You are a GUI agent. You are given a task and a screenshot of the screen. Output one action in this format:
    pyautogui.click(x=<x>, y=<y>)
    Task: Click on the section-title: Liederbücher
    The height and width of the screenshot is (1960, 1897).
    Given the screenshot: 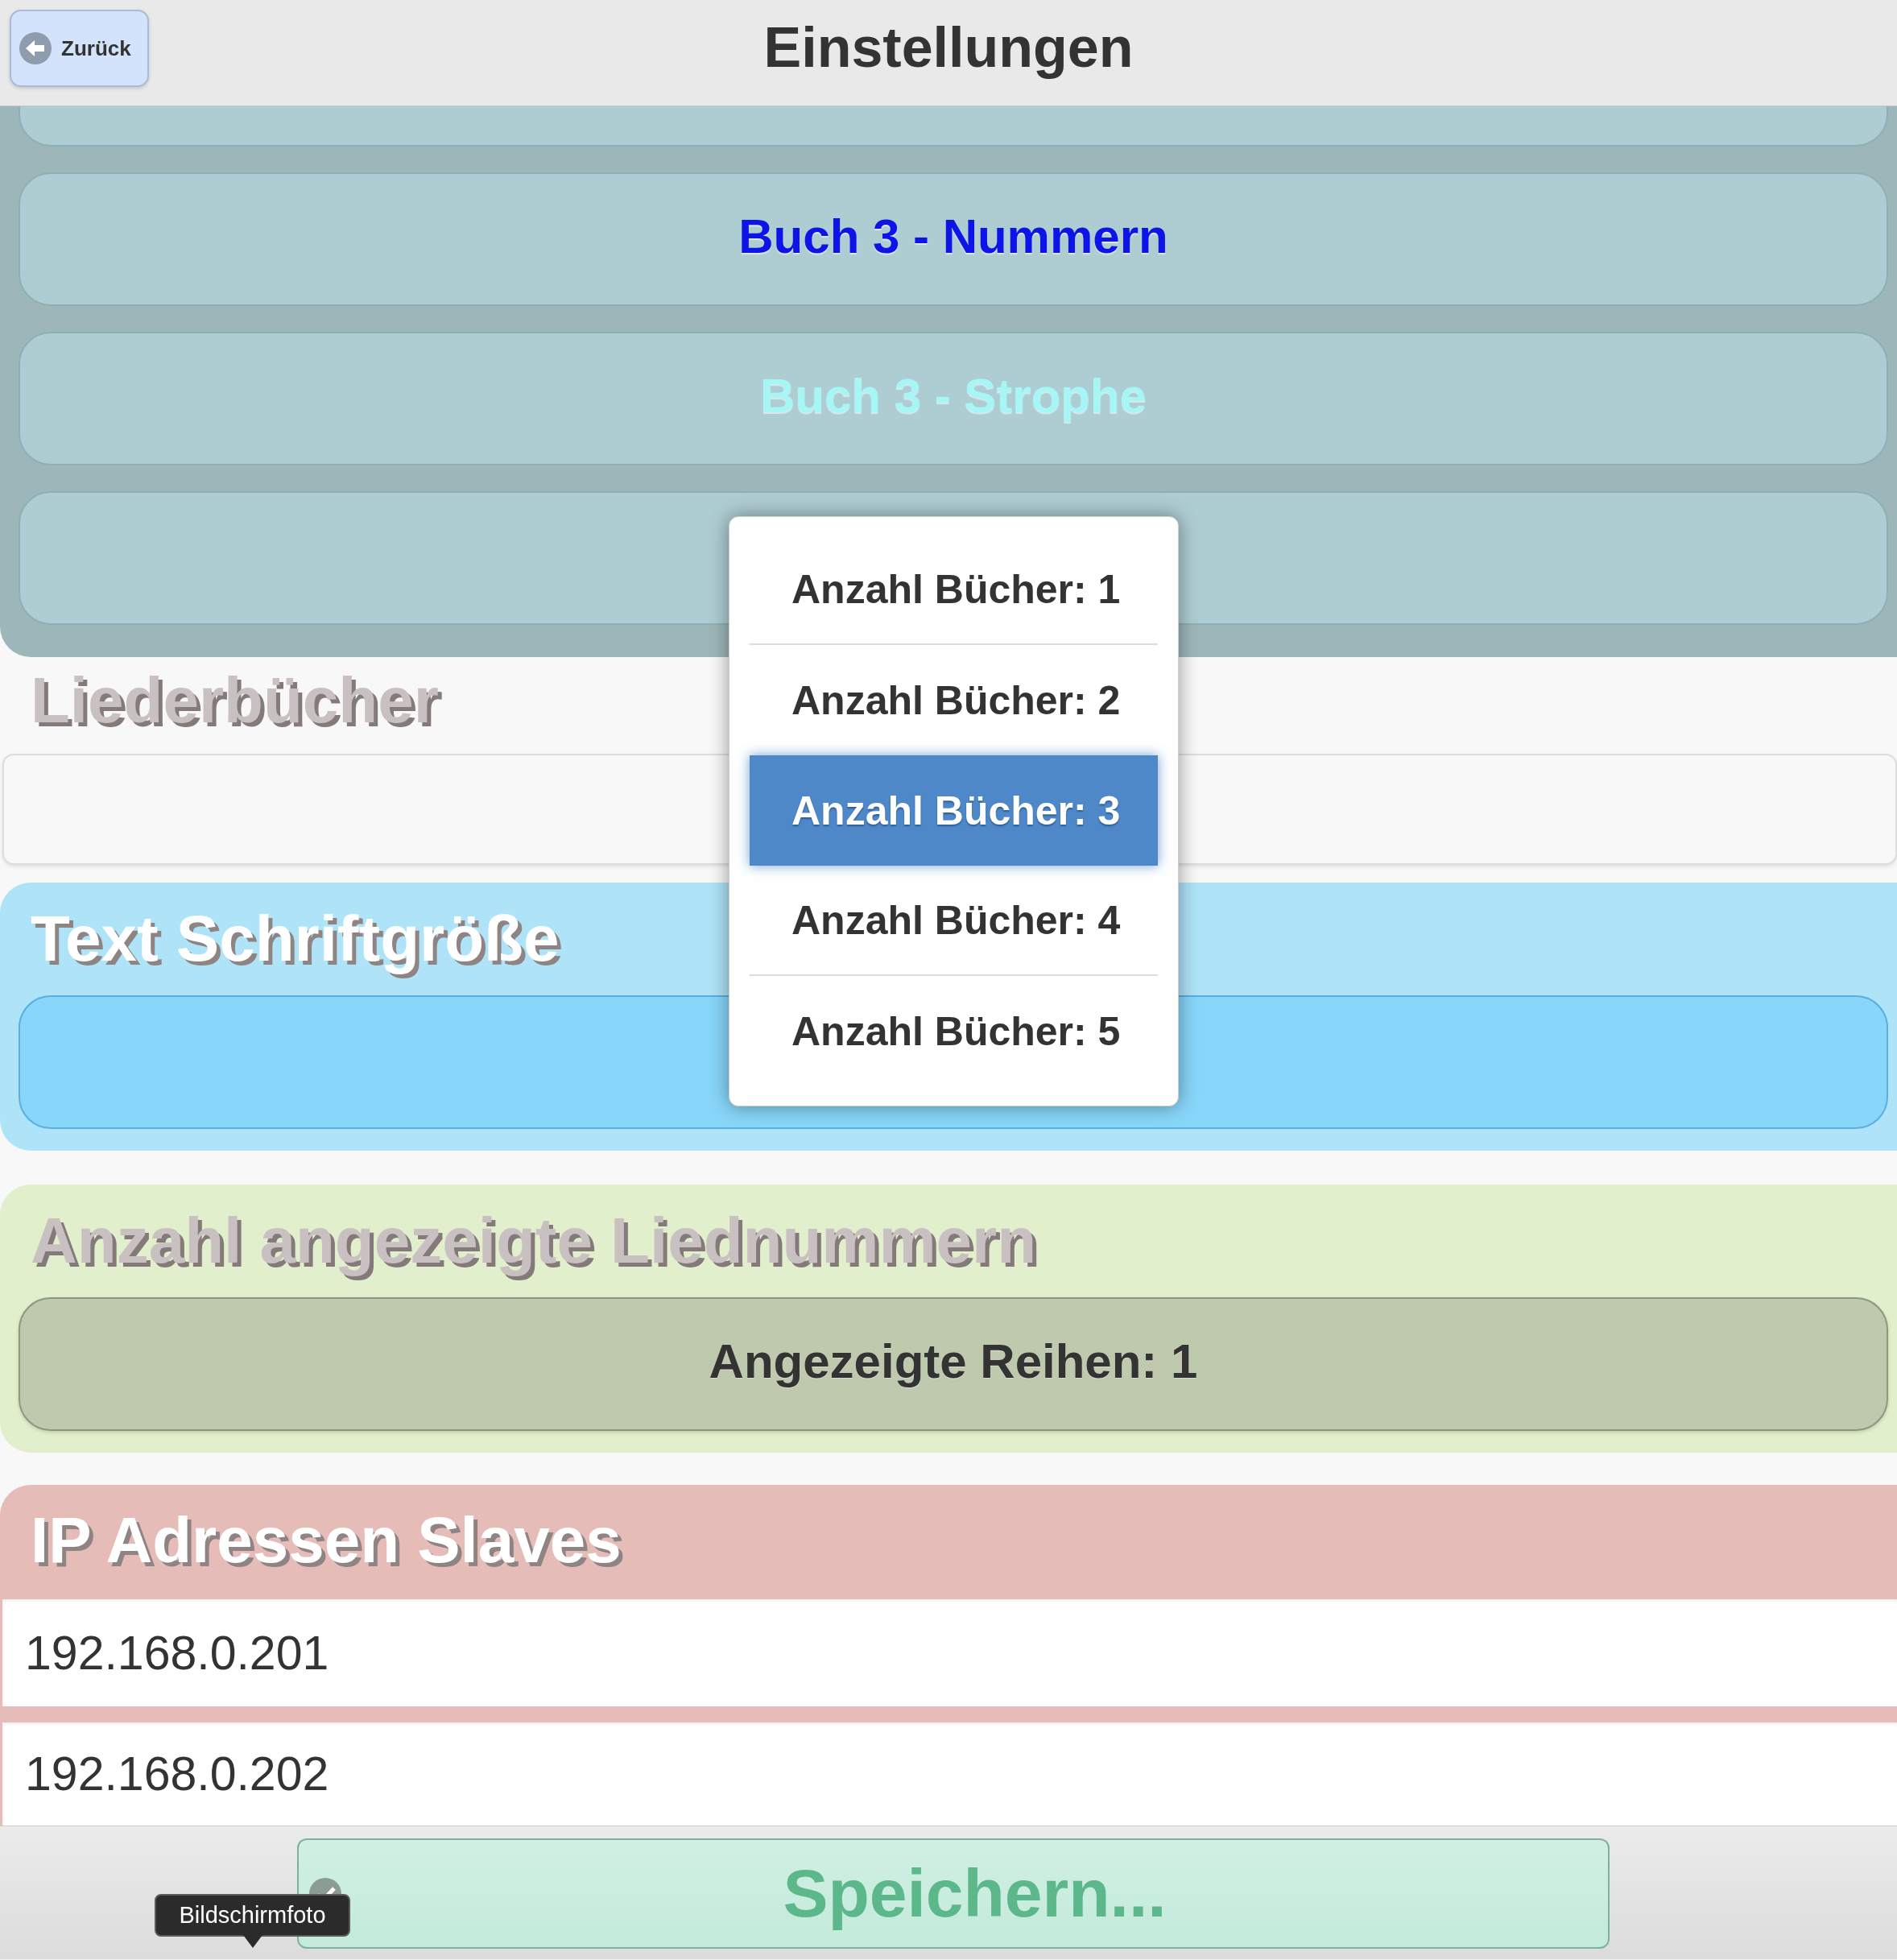 What is the action you would take?
    pyautogui.click(x=235, y=700)
    